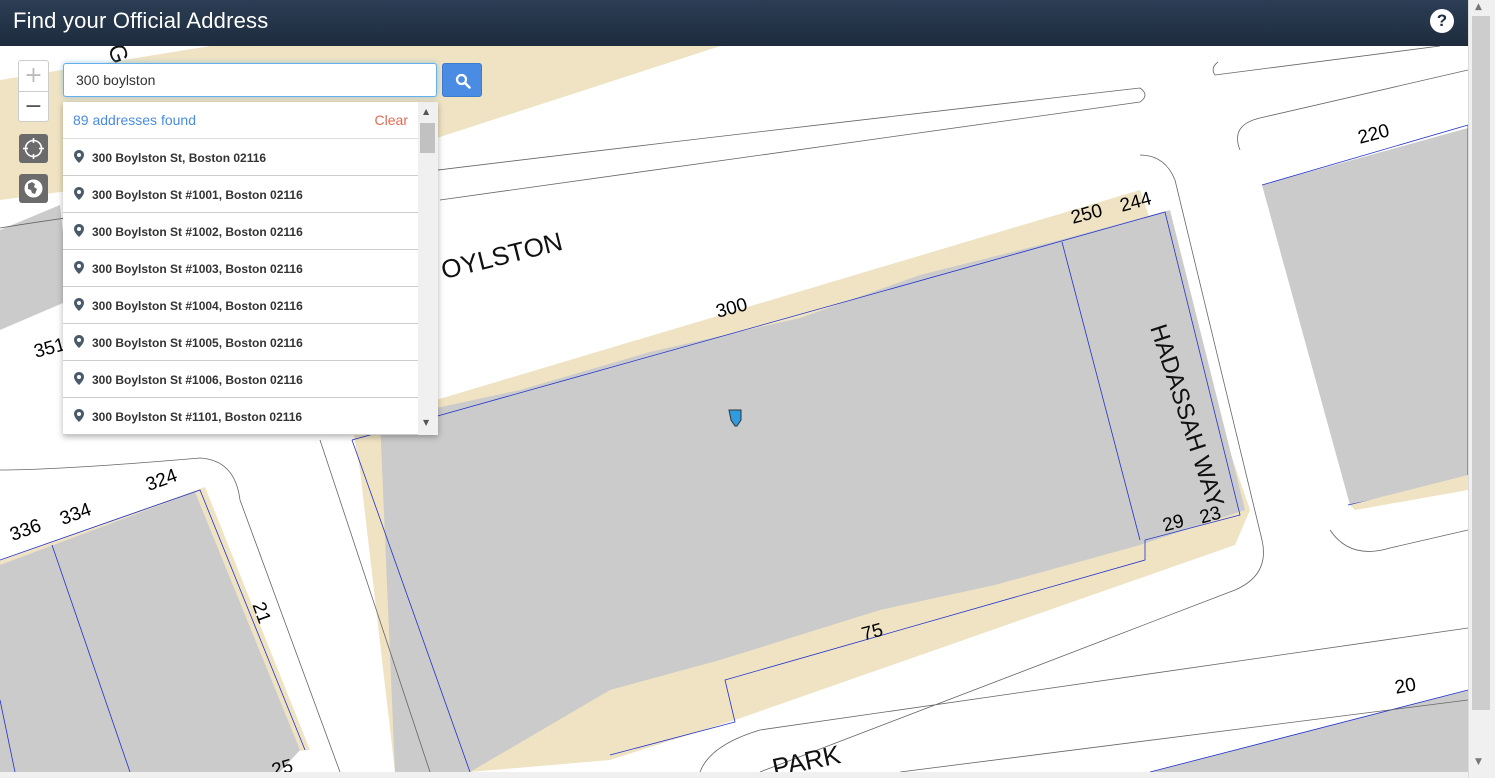  What do you see at coordinates (1442, 21) in the screenshot?
I see `help-icon: ?` at bounding box center [1442, 21].